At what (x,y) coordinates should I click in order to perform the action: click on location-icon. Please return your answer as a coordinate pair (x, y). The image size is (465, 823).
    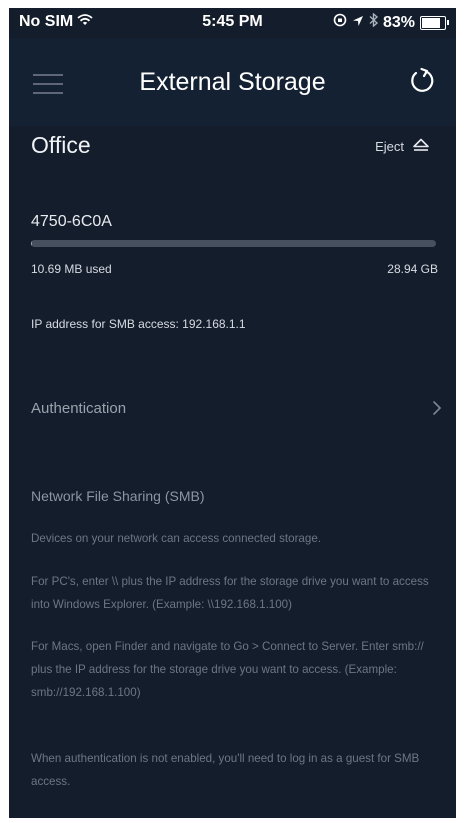
    Looking at the image, I should click on (358, 23).